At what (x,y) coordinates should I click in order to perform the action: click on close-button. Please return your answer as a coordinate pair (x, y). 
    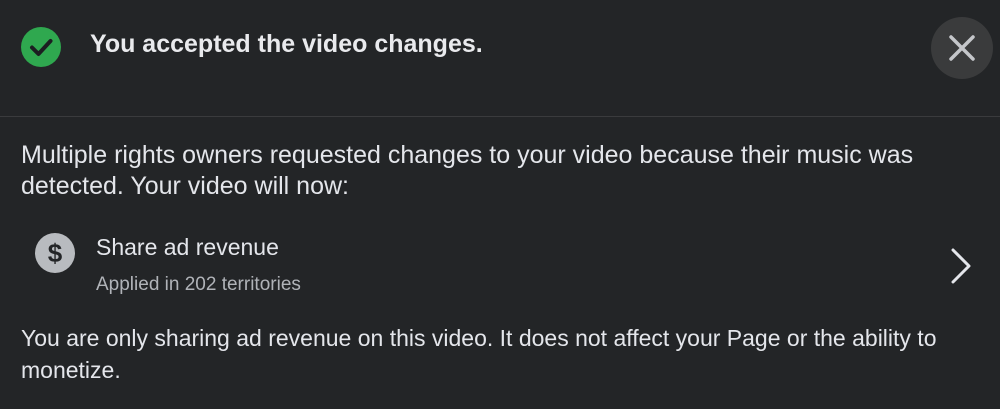
    Looking at the image, I should click on (962, 48).